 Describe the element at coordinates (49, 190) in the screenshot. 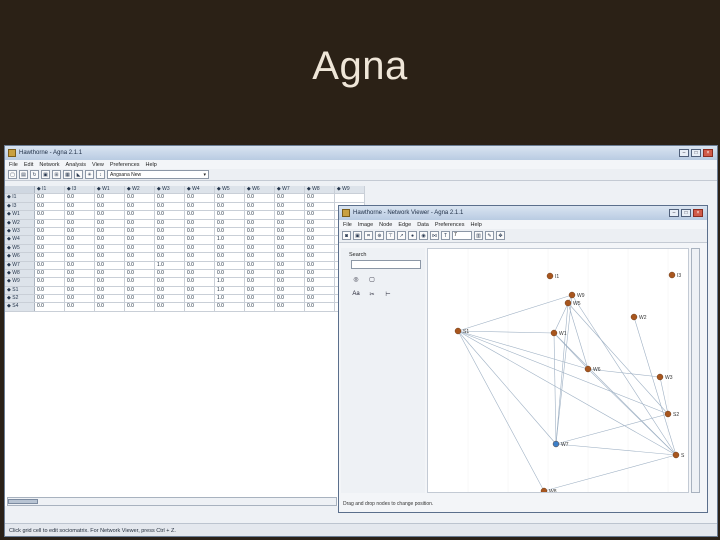

I see `grid-column-header: ◆ I1` at that location.